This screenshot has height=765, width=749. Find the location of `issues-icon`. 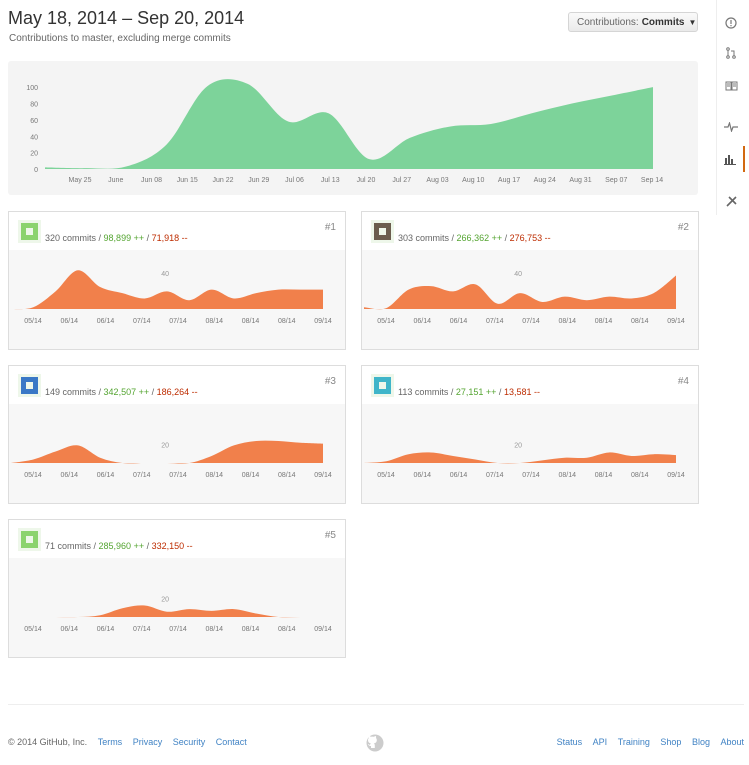

issues-icon is located at coordinates (731, 23).